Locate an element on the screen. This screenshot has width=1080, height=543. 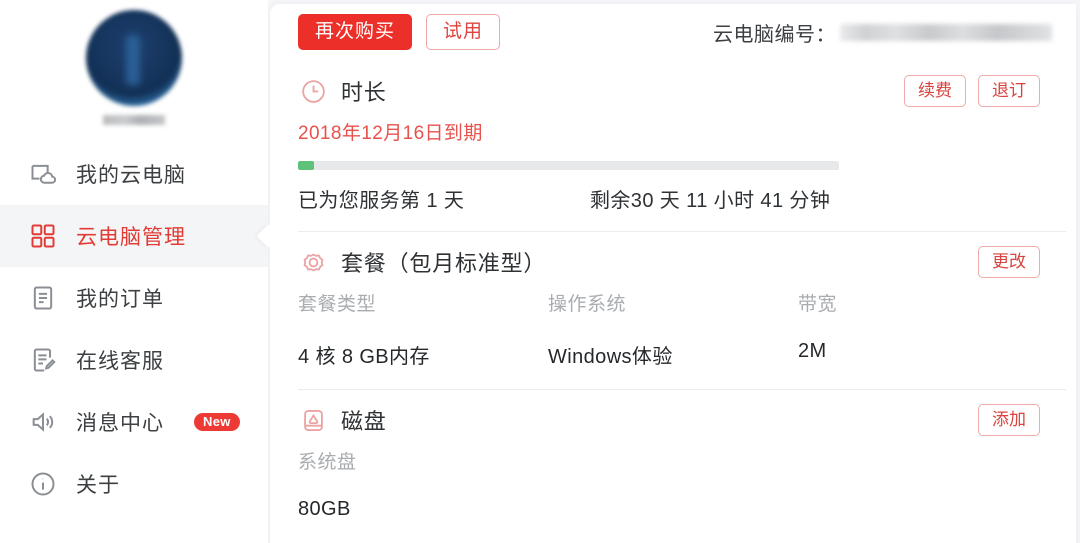
change-package-button: 更改 is located at coordinates (1009, 262).